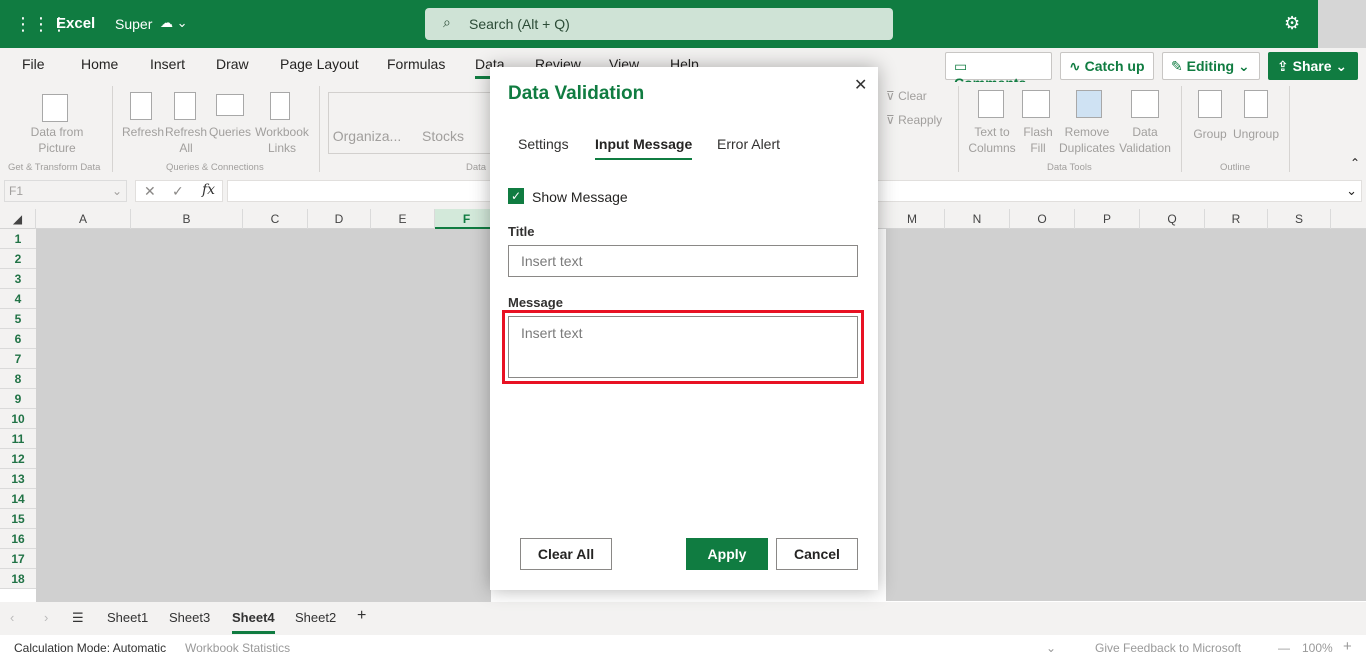 The width and height of the screenshot is (1366, 657). Describe the element at coordinates (748, 144) in the screenshot. I see `tab-error-alert: Error Alert` at that location.